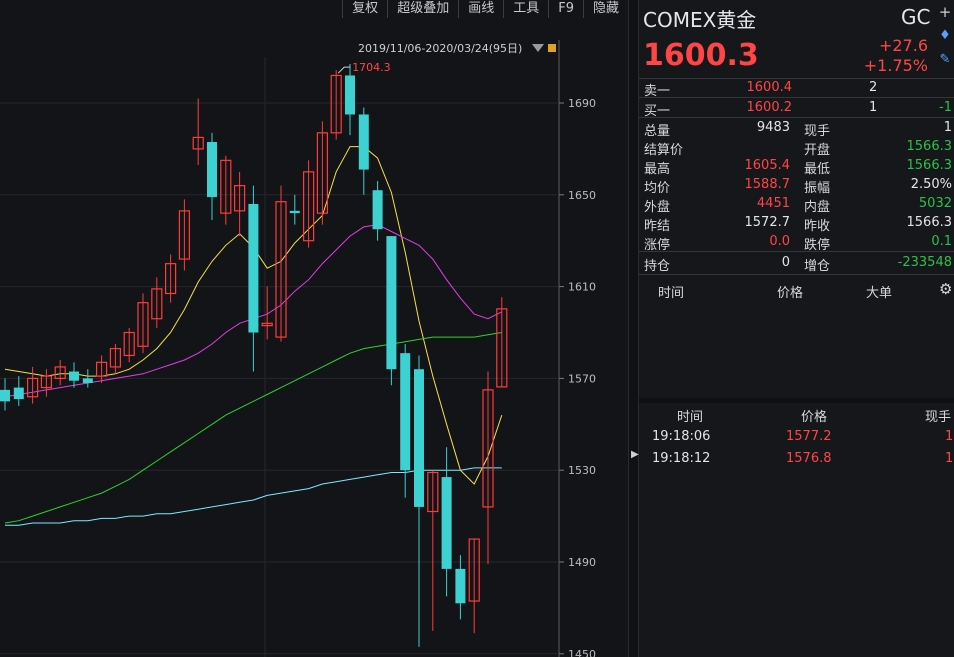 Image resolution: width=954 pixels, height=657 pixels. Describe the element at coordinates (582, 195) in the screenshot. I see `y-tick-label: 1650` at that location.